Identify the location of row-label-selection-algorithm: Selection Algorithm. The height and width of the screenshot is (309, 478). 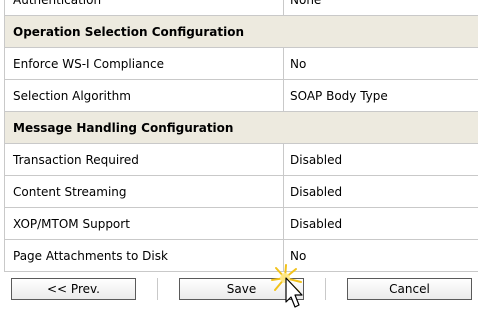
(144, 95).